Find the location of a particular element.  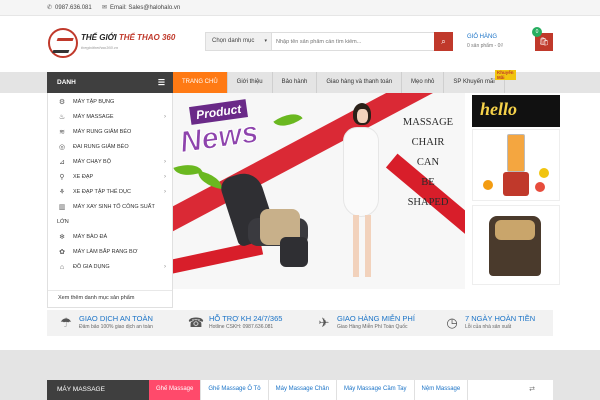

menu-item-label: MÁY CHẠY BỘ is located at coordinates (92, 162).